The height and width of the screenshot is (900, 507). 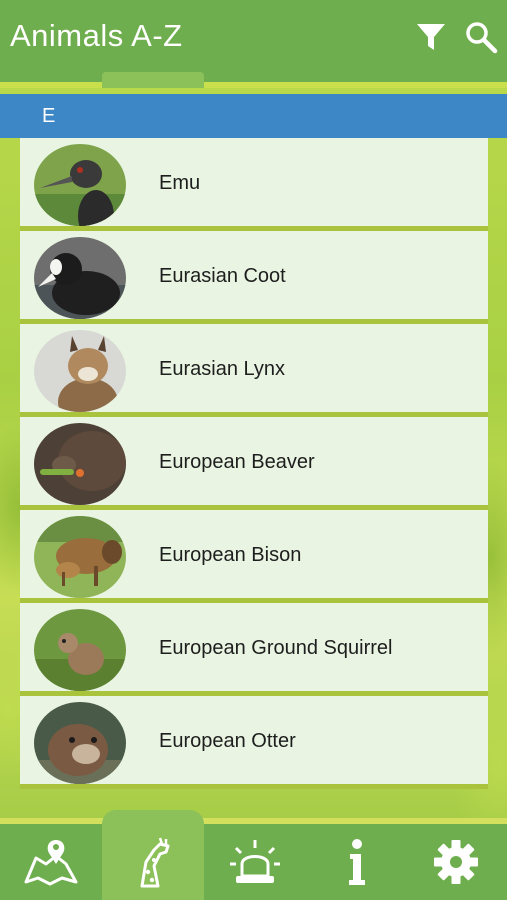 What do you see at coordinates (253, 116) in the screenshot?
I see `section-header: E` at bounding box center [253, 116].